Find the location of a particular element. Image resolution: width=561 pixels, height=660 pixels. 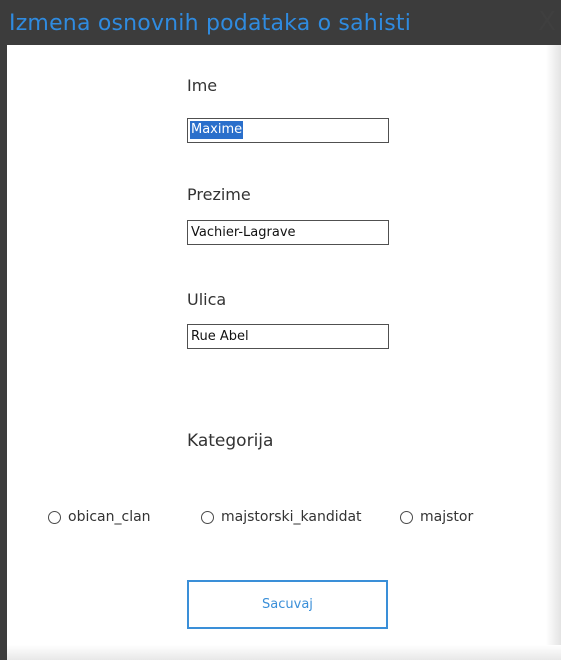

ulica-field is located at coordinates (288, 336).